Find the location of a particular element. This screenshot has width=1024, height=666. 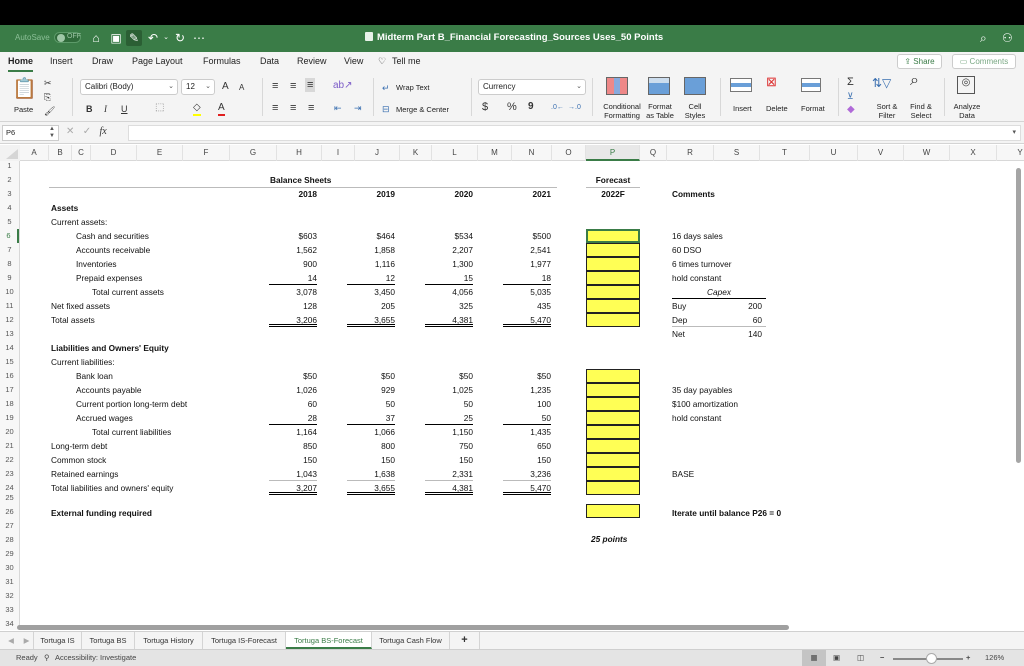

row-header-16: 16 is located at coordinates (9, 376).